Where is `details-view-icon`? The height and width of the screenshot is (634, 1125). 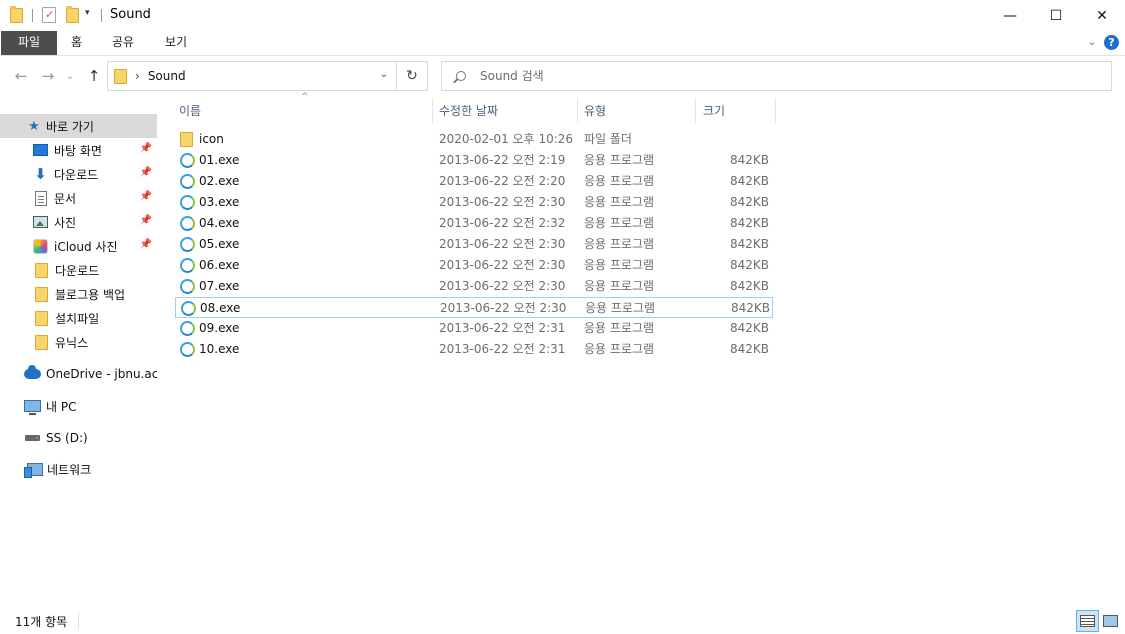
details-view-icon is located at coordinates (1087, 621).